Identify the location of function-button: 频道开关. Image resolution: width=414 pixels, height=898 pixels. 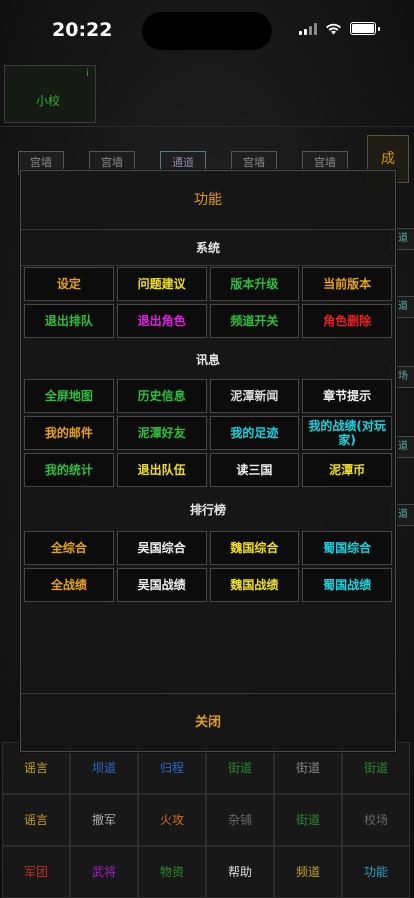
(254, 321).